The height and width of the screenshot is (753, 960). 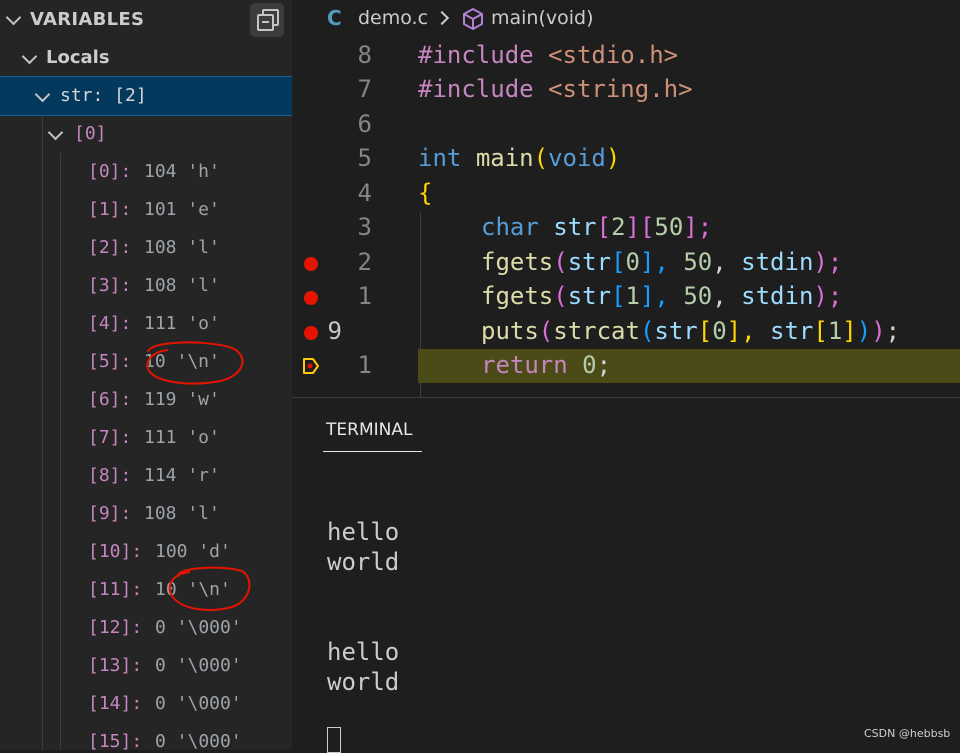 I want to click on code-line: 9 puts(strcat(str[0], str[1]));, so click(x=626, y=332).